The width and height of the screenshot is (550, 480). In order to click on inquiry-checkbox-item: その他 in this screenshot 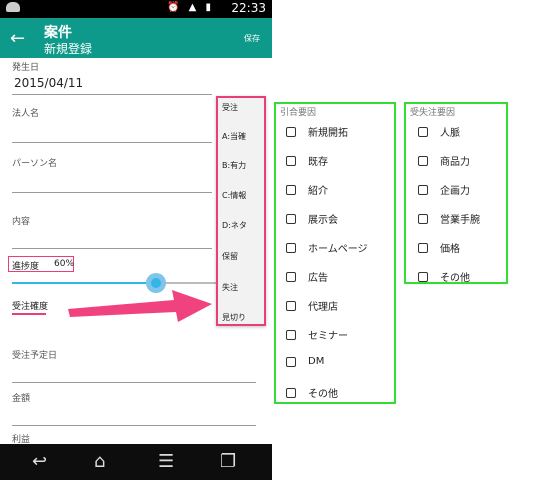, I will do `click(312, 392)`.